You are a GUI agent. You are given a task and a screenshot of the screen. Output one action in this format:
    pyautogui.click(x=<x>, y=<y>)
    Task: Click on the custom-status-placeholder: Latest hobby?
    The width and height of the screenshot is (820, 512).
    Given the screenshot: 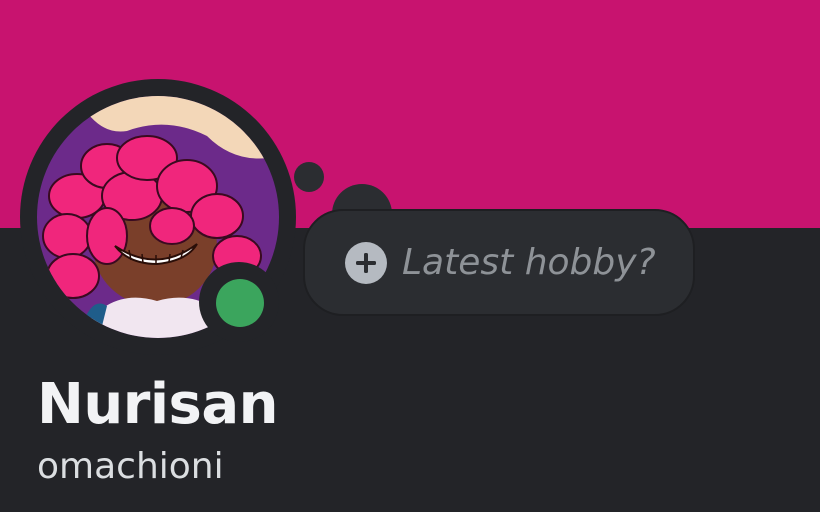 What is the action you would take?
    pyautogui.click(x=529, y=262)
    